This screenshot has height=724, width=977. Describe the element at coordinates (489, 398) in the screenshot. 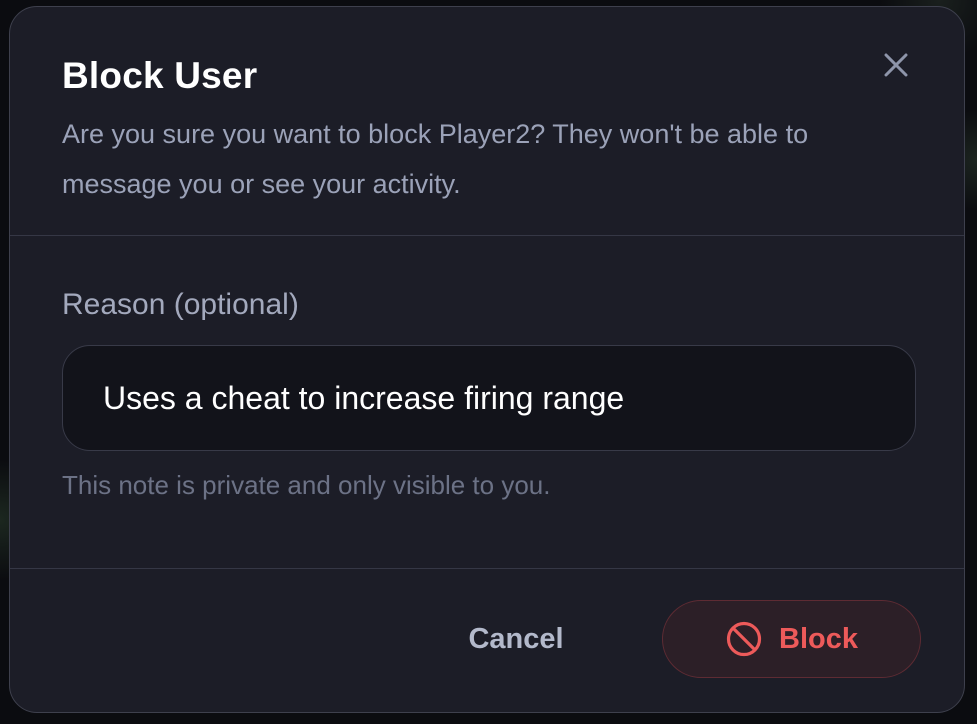

I see `reason-input` at that location.